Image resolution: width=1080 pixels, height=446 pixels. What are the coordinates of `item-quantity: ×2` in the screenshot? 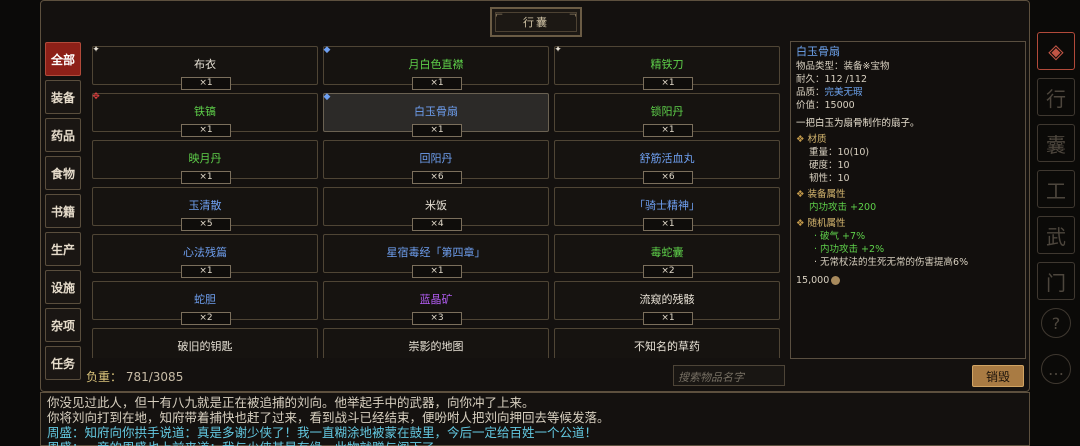 It's located at (206, 318).